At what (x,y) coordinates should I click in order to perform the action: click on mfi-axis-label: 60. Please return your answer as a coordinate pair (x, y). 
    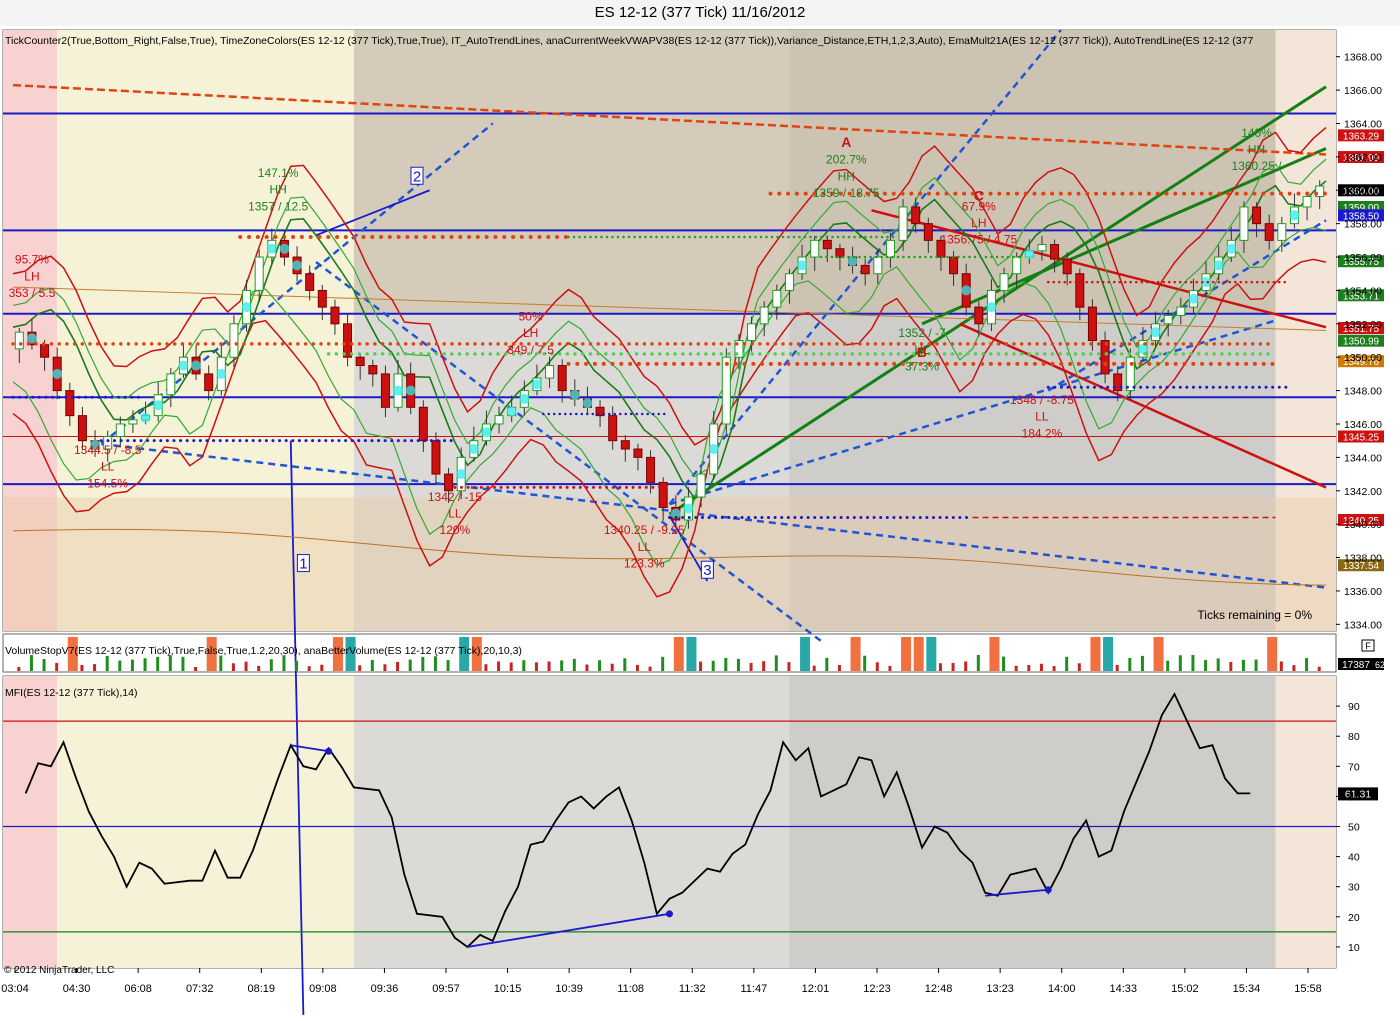
    Looking at the image, I should click on (1354, 797).